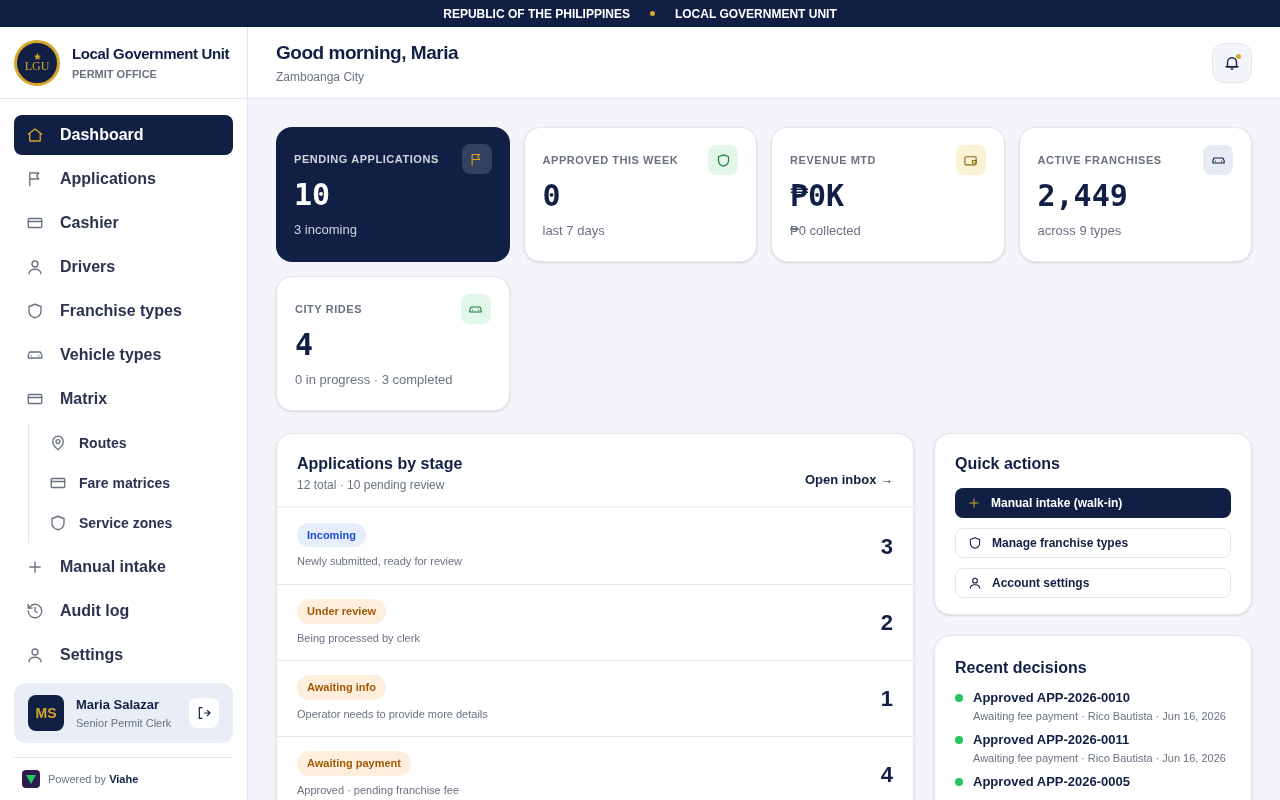 Image resolution: width=1280 pixels, height=800 pixels. Describe the element at coordinates (123, 223) in the screenshot. I see `sidebar-item: Cashier` at that location.